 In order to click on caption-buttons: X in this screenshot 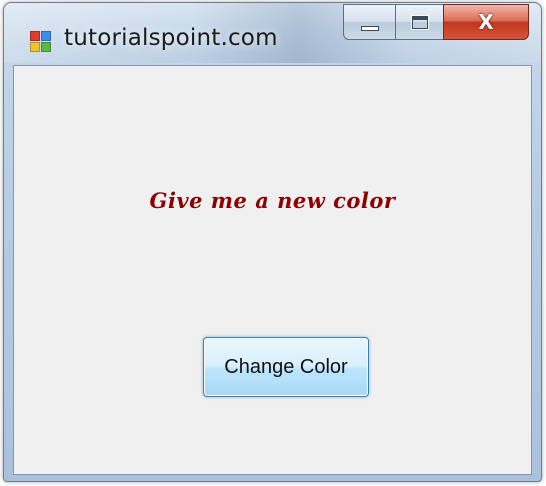, I will do `click(436, 22)`.